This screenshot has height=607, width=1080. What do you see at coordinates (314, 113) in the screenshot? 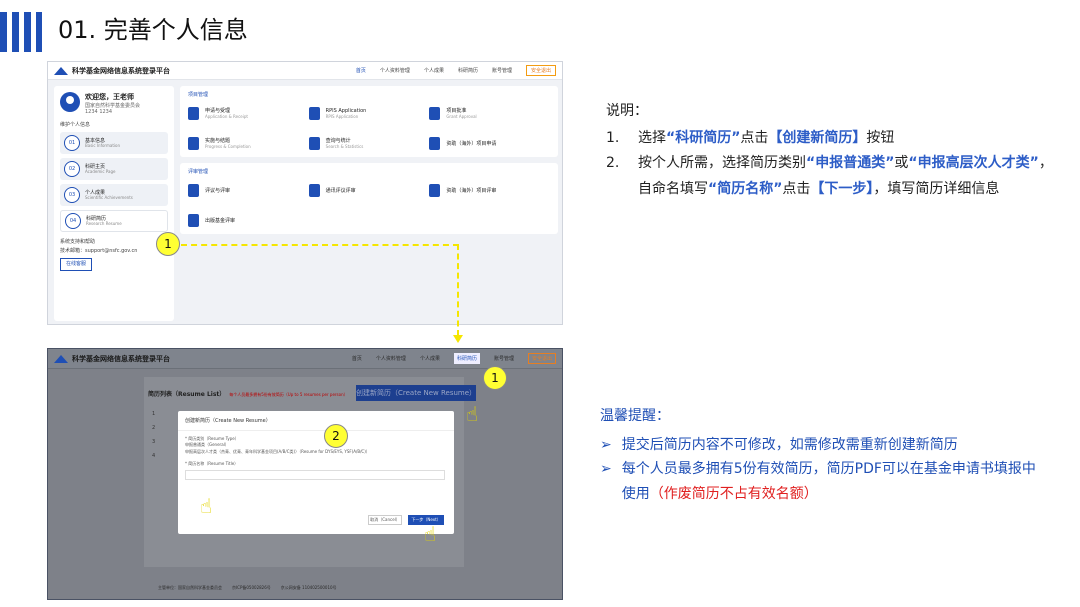
I see `building-icon` at bounding box center [314, 113].